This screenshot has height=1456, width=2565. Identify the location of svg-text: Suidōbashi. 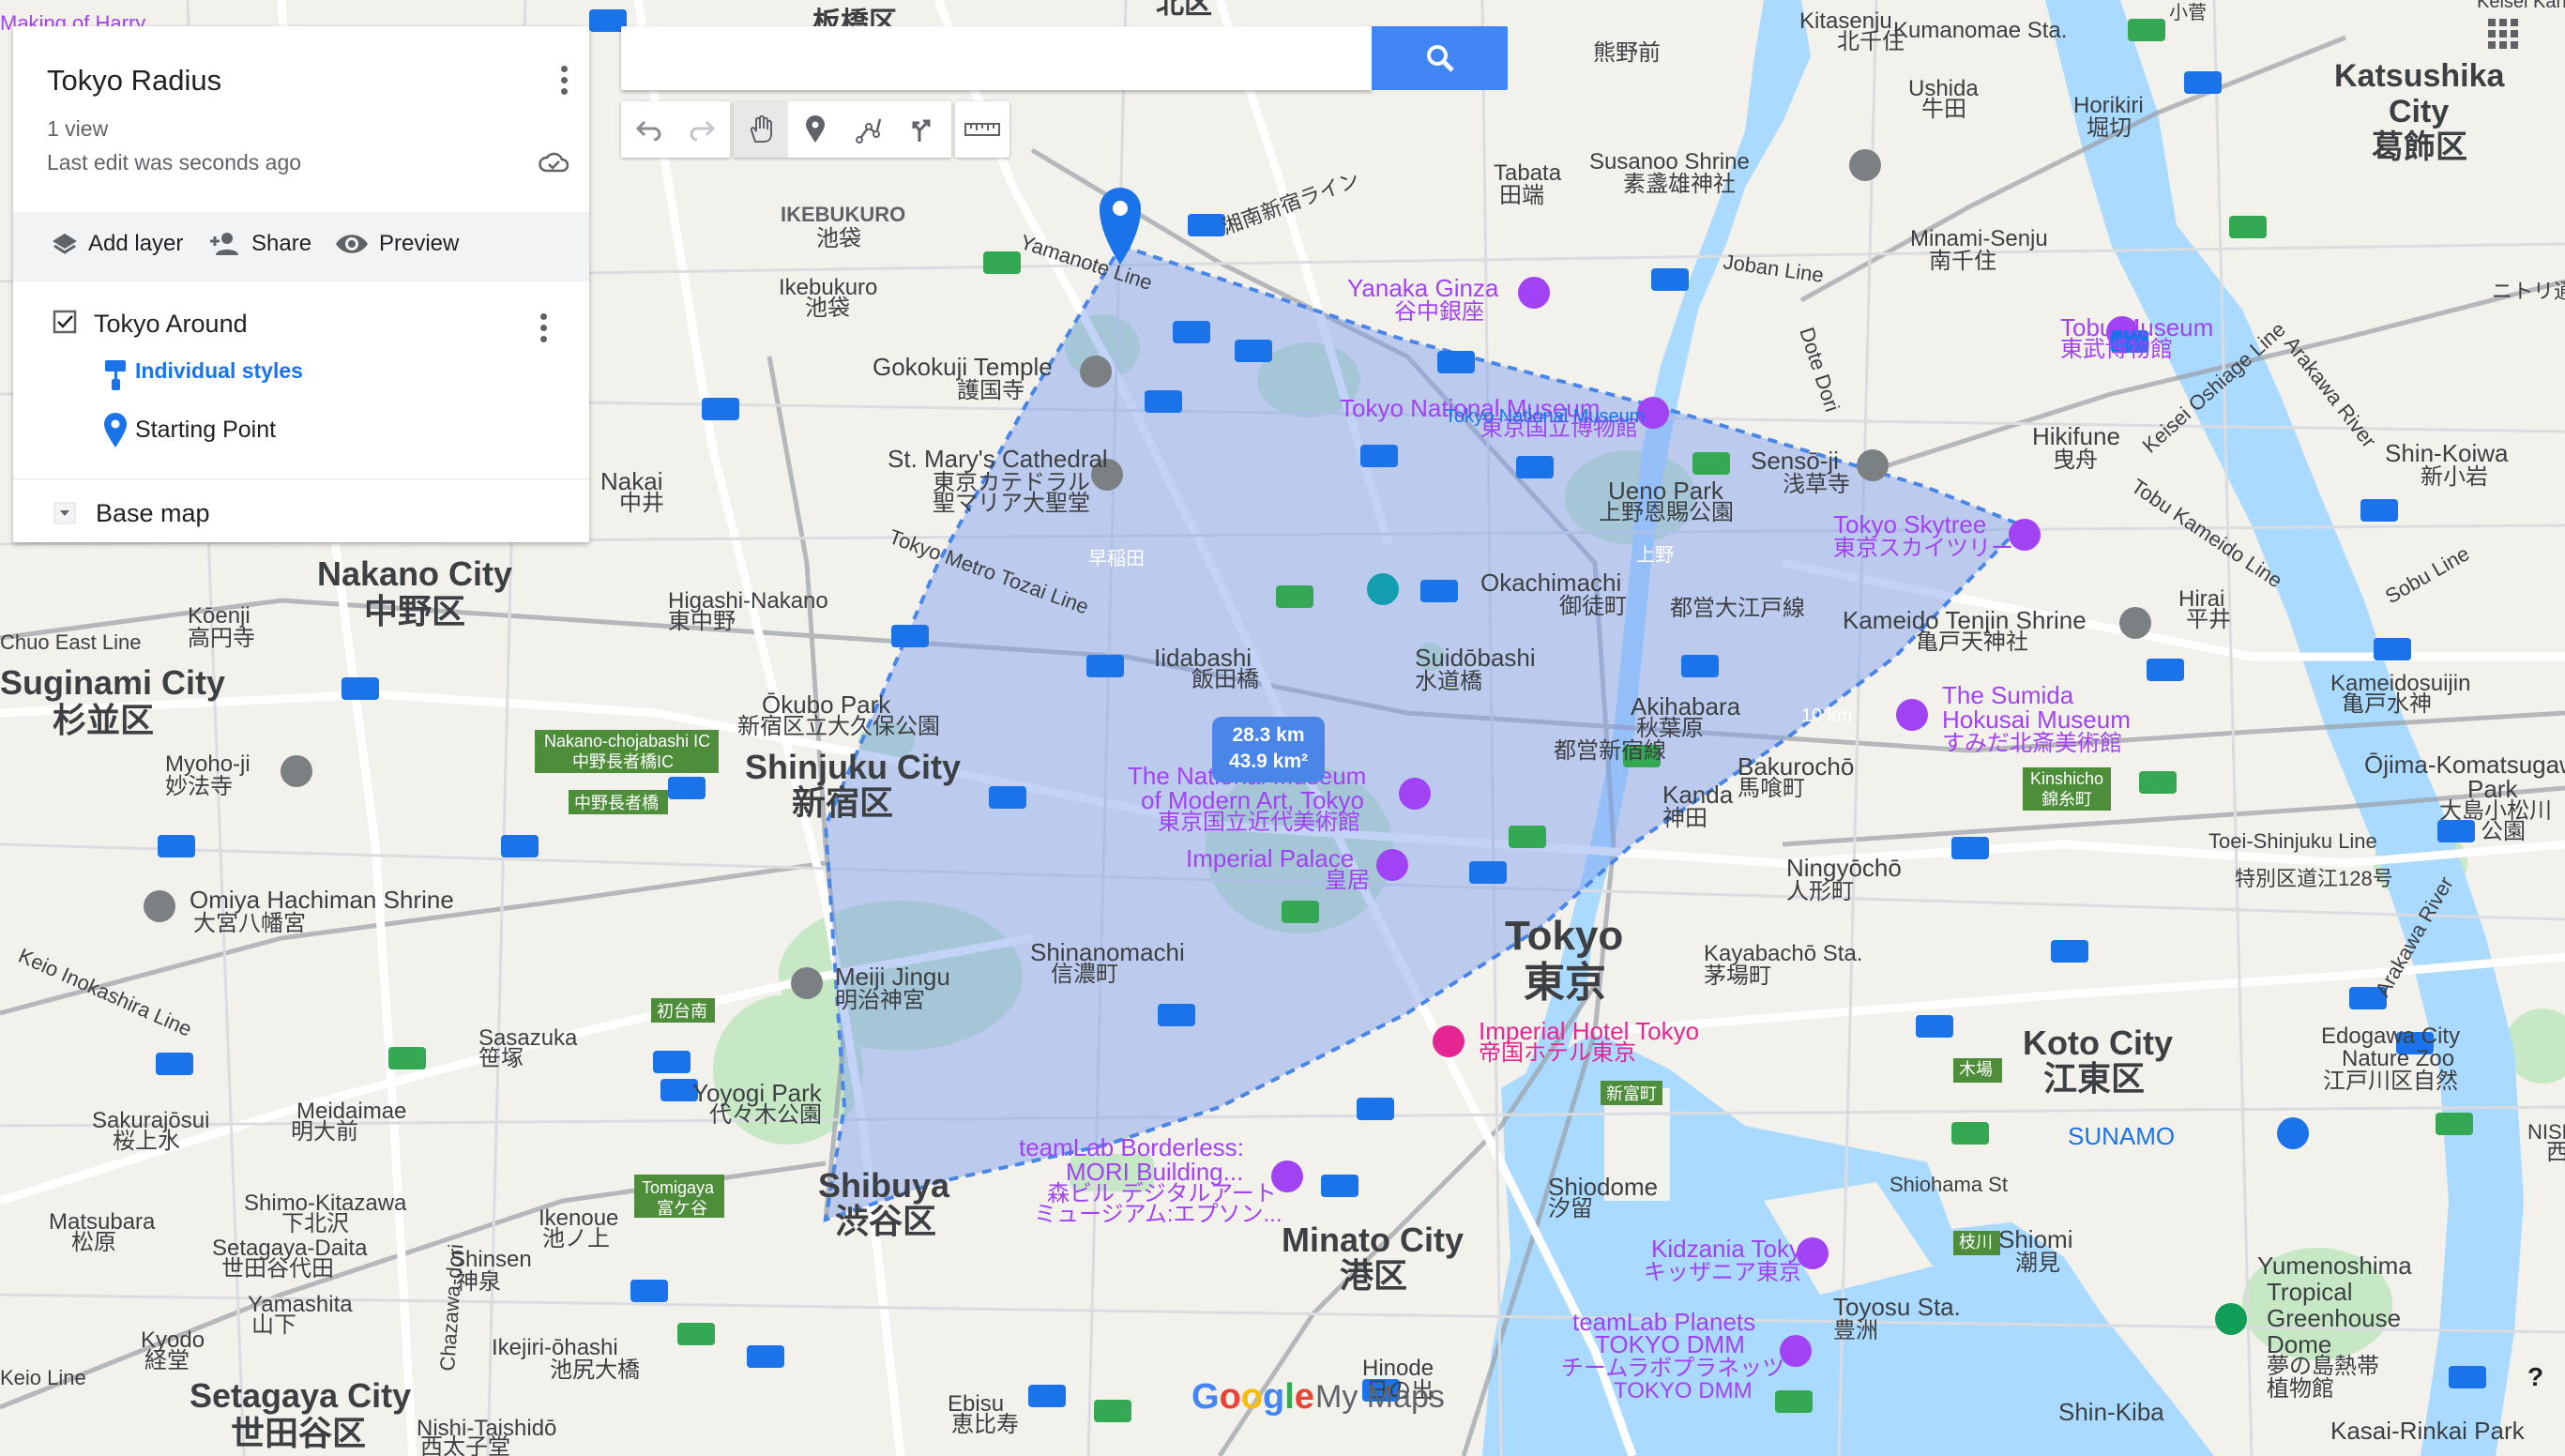
(1475, 658).